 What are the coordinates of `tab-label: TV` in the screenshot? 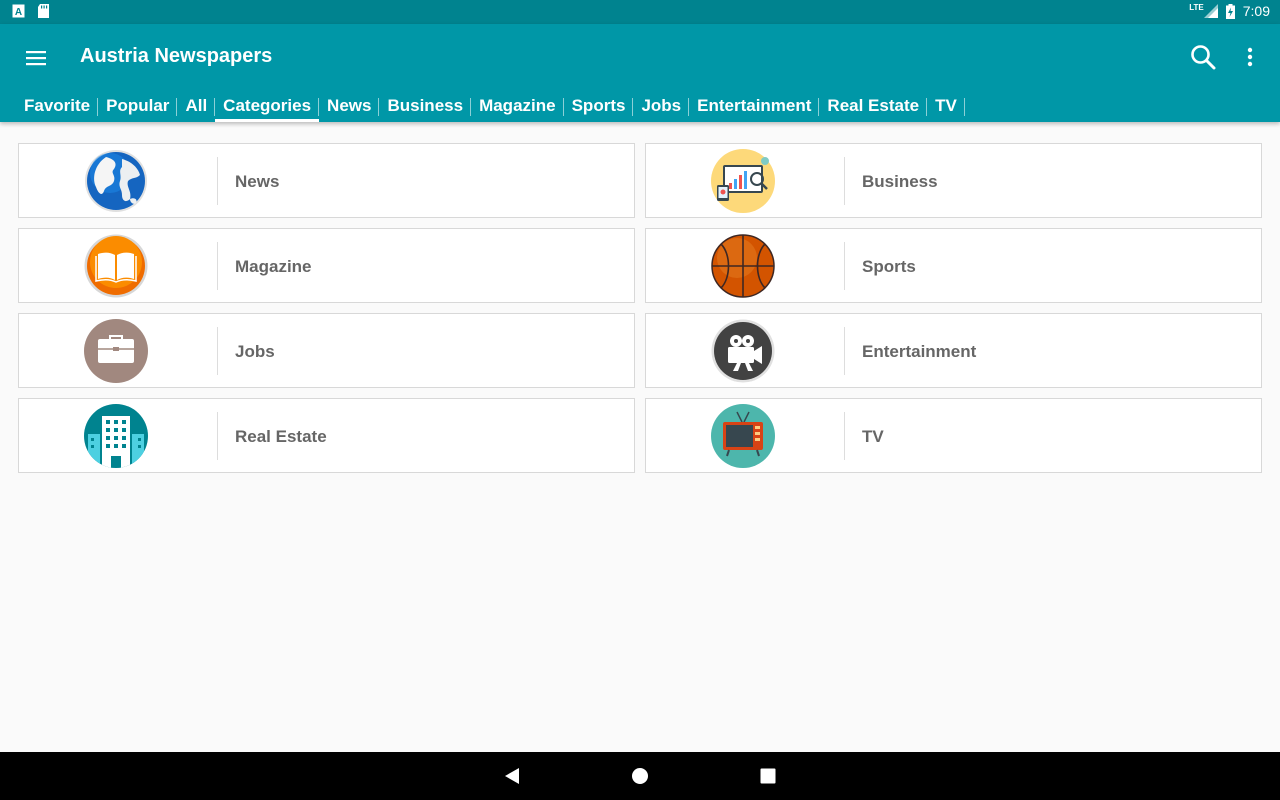 It's located at (946, 105).